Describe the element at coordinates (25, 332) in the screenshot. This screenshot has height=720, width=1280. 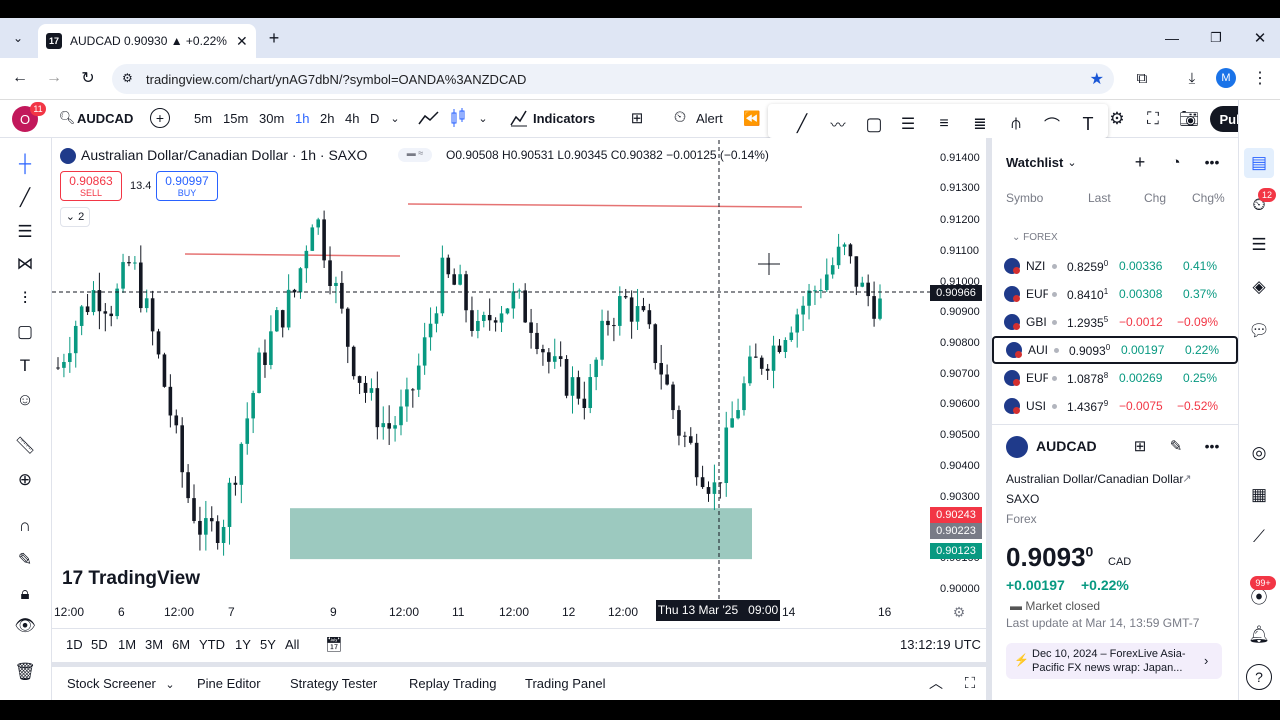
I see `shapes-icon: ▢` at that location.